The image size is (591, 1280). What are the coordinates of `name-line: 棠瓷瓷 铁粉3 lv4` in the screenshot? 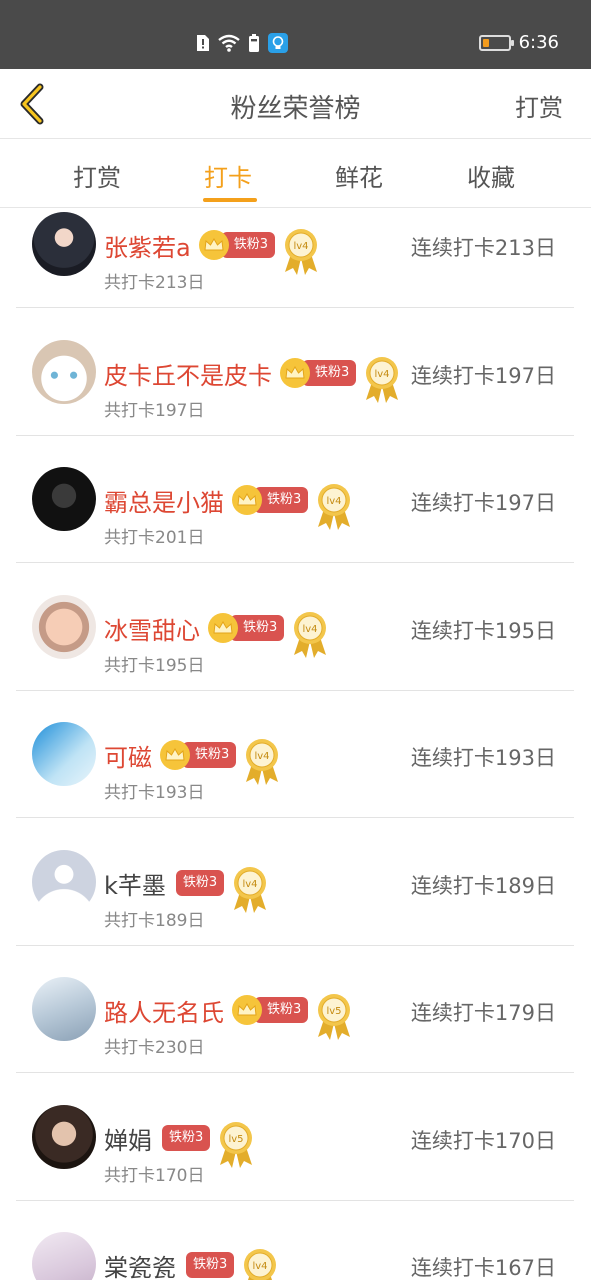 It's located at (191, 1257).